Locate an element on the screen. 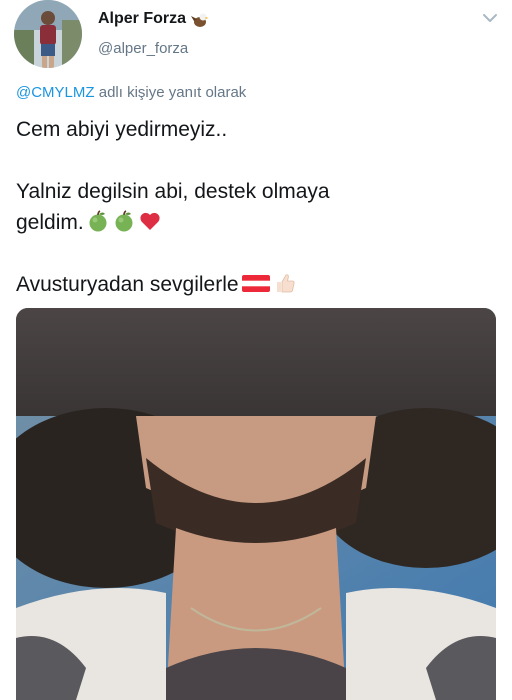 The height and width of the screenshot is (700, 512). tweet-paragraph: Avusturyadan sevgilerle is located at coordinates (251, 284).